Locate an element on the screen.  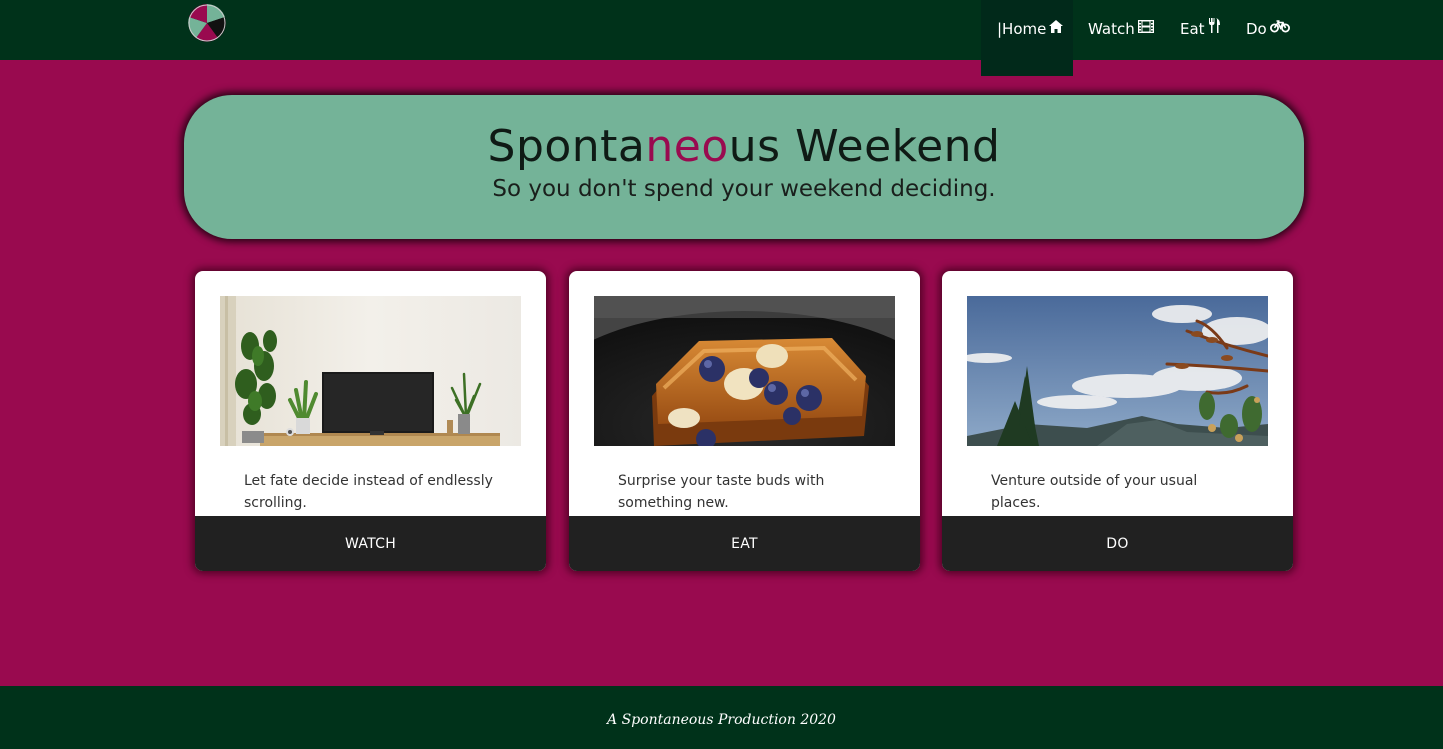
do-card: Venture outside of your usual places. DO is located at coordinates (1117, 421).